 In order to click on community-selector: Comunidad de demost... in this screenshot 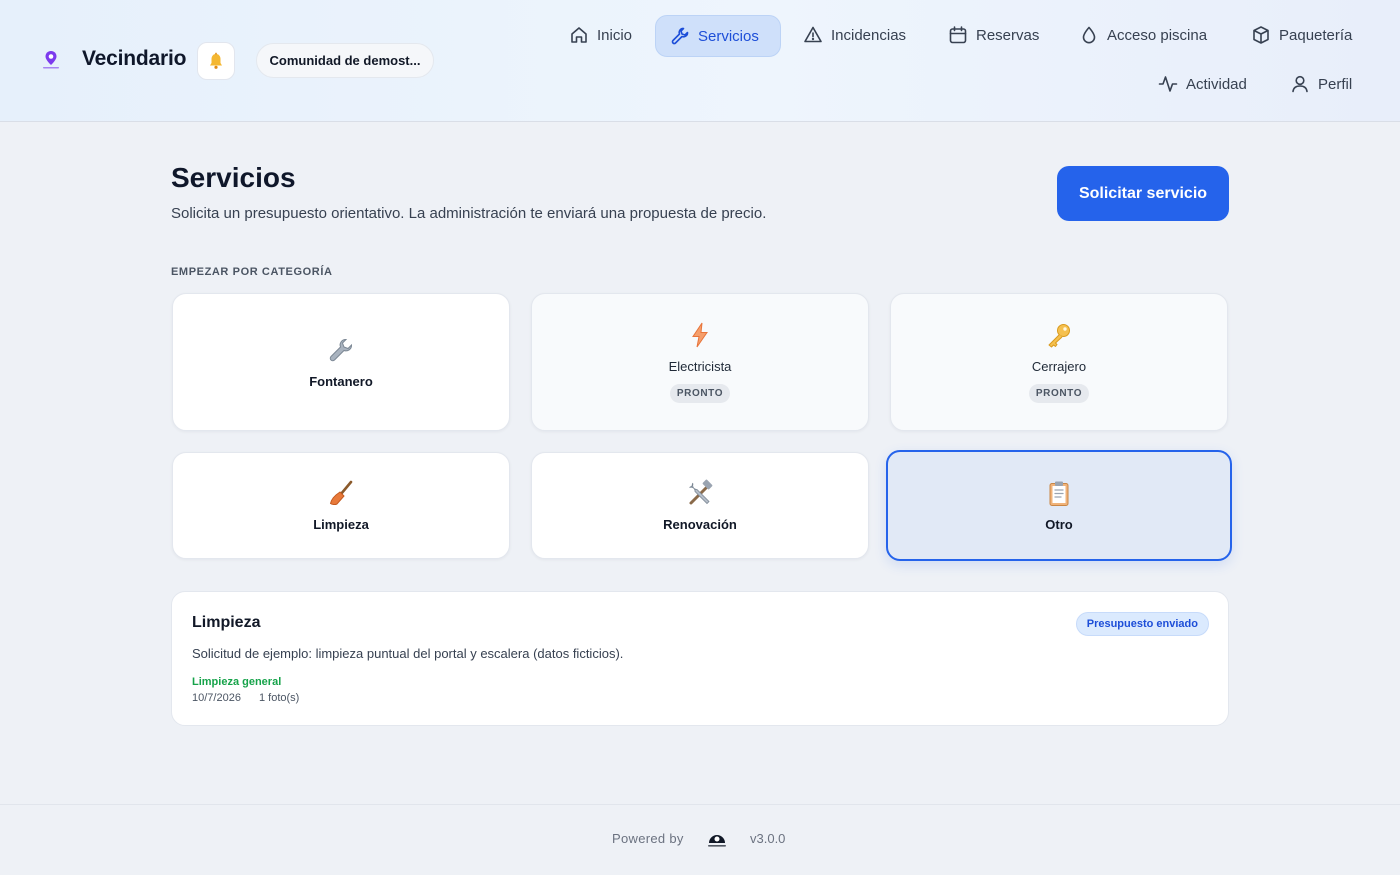, I will do `click(345, 60)`.